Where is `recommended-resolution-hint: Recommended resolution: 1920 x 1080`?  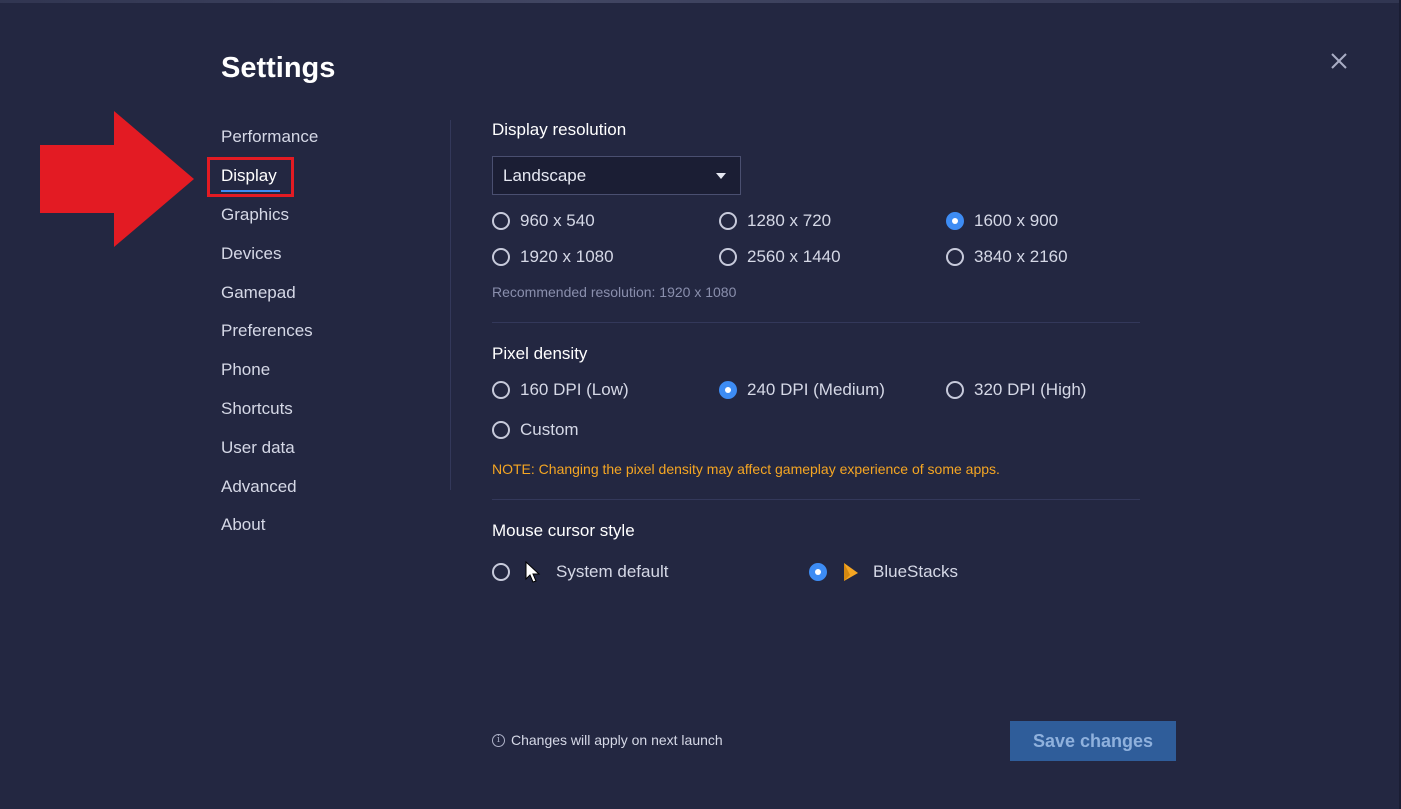
recommended-resolution-hint: Recommended resolution: 1920 x 1080 is located at coordinates (614, 292).